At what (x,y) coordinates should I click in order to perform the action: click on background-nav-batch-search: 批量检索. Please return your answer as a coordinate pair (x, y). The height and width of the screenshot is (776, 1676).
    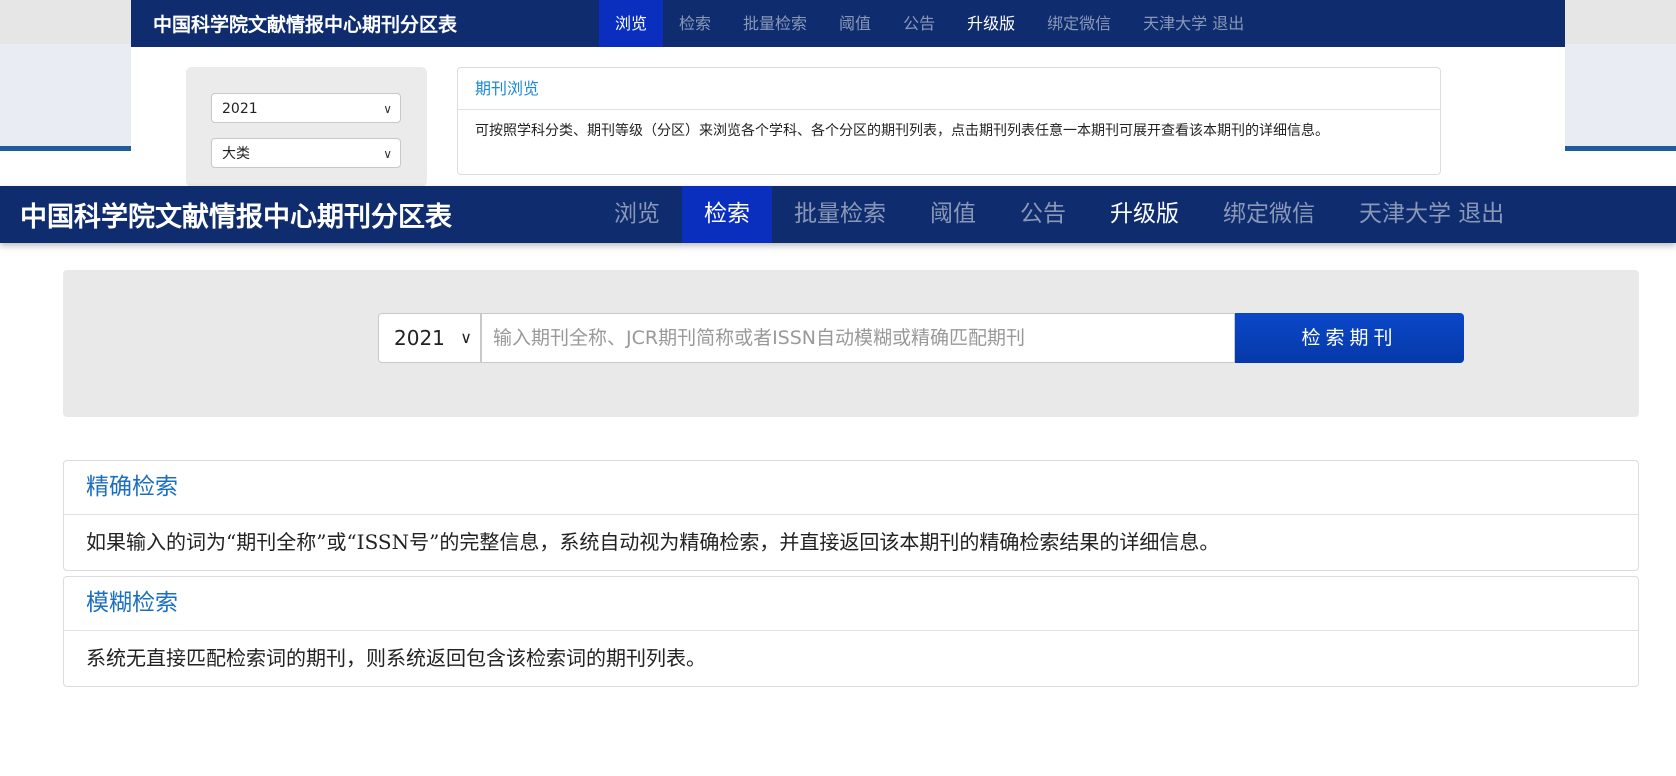
    Looking at the image, I should click on (775, 23).